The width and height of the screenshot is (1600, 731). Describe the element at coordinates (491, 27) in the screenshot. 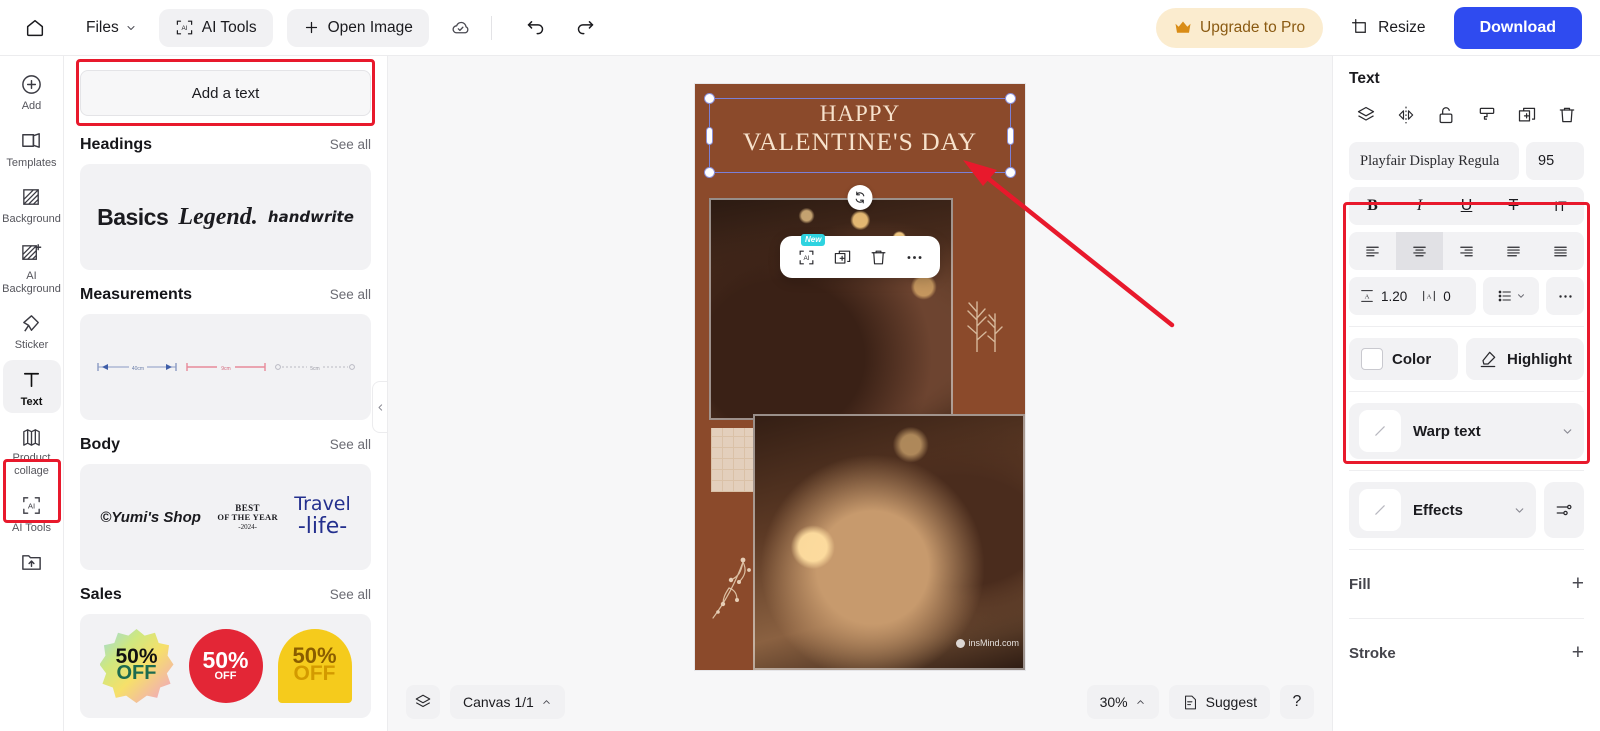

I see `toolbar-divider` at that location.